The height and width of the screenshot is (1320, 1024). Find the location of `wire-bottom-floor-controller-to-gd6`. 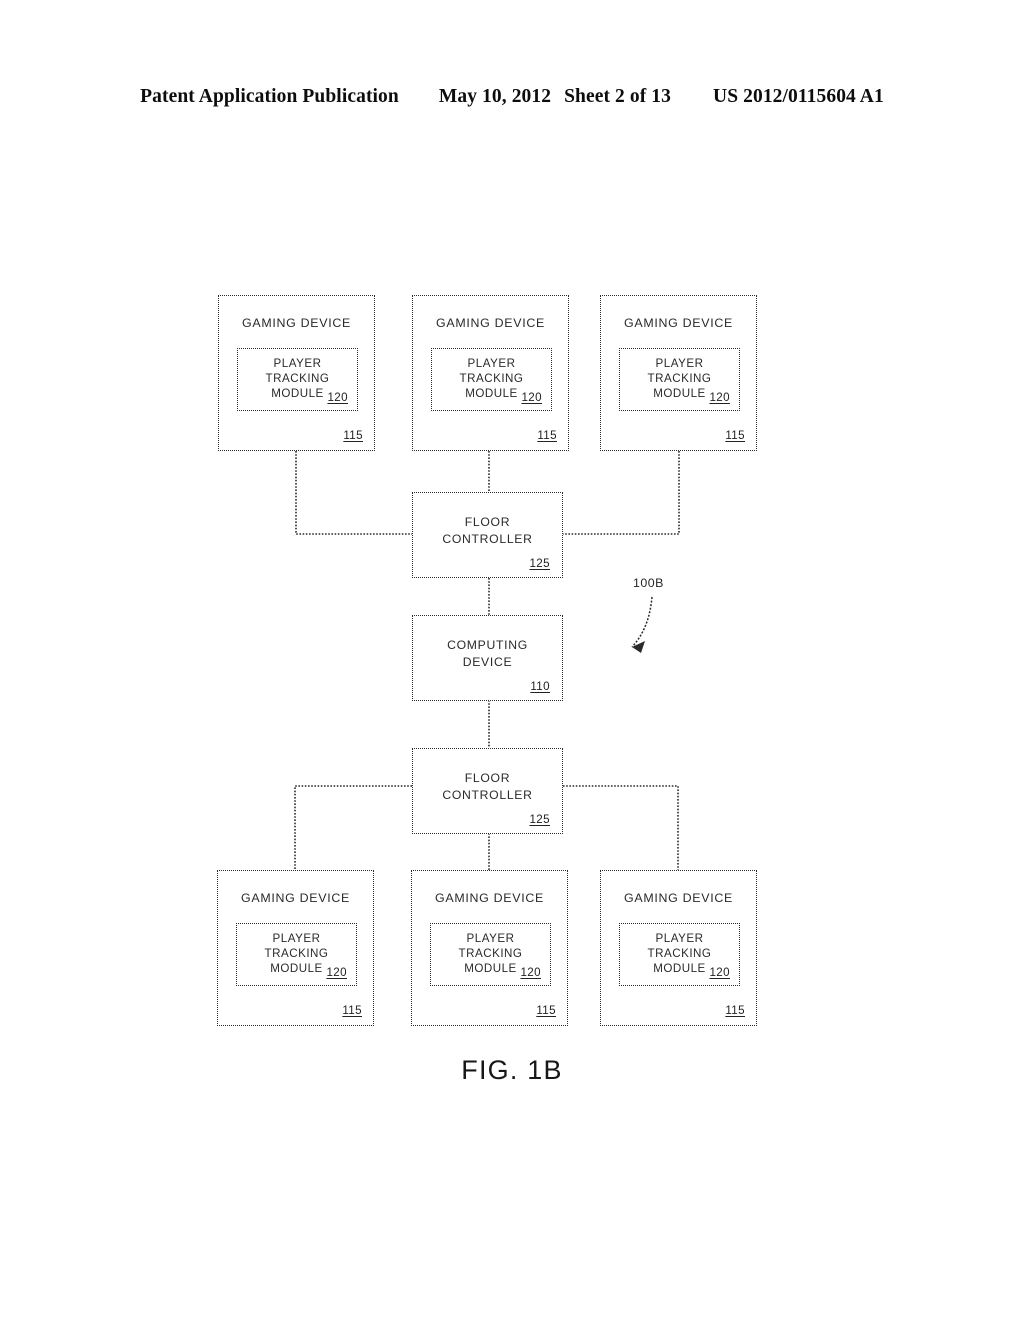

wire-bottom-floor-controller-to-gd6 is located at coordinates (621, 827).